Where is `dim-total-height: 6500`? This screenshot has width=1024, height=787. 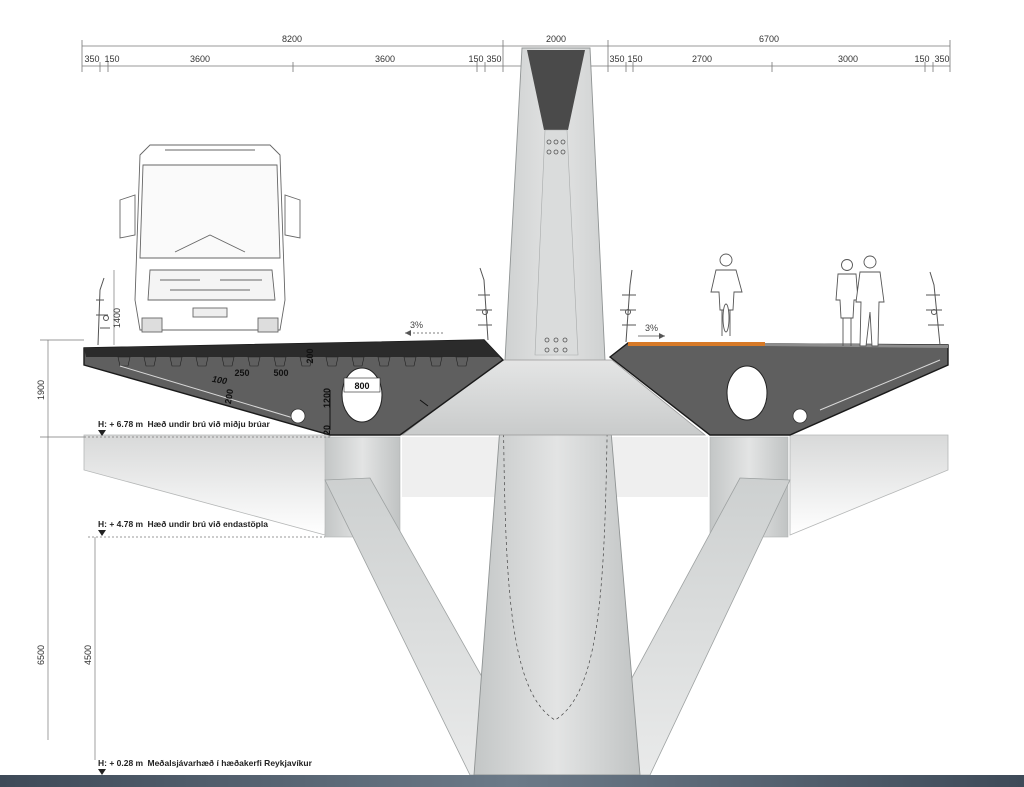 dim-total-height: 6500 is located at coordinates (41, 655).